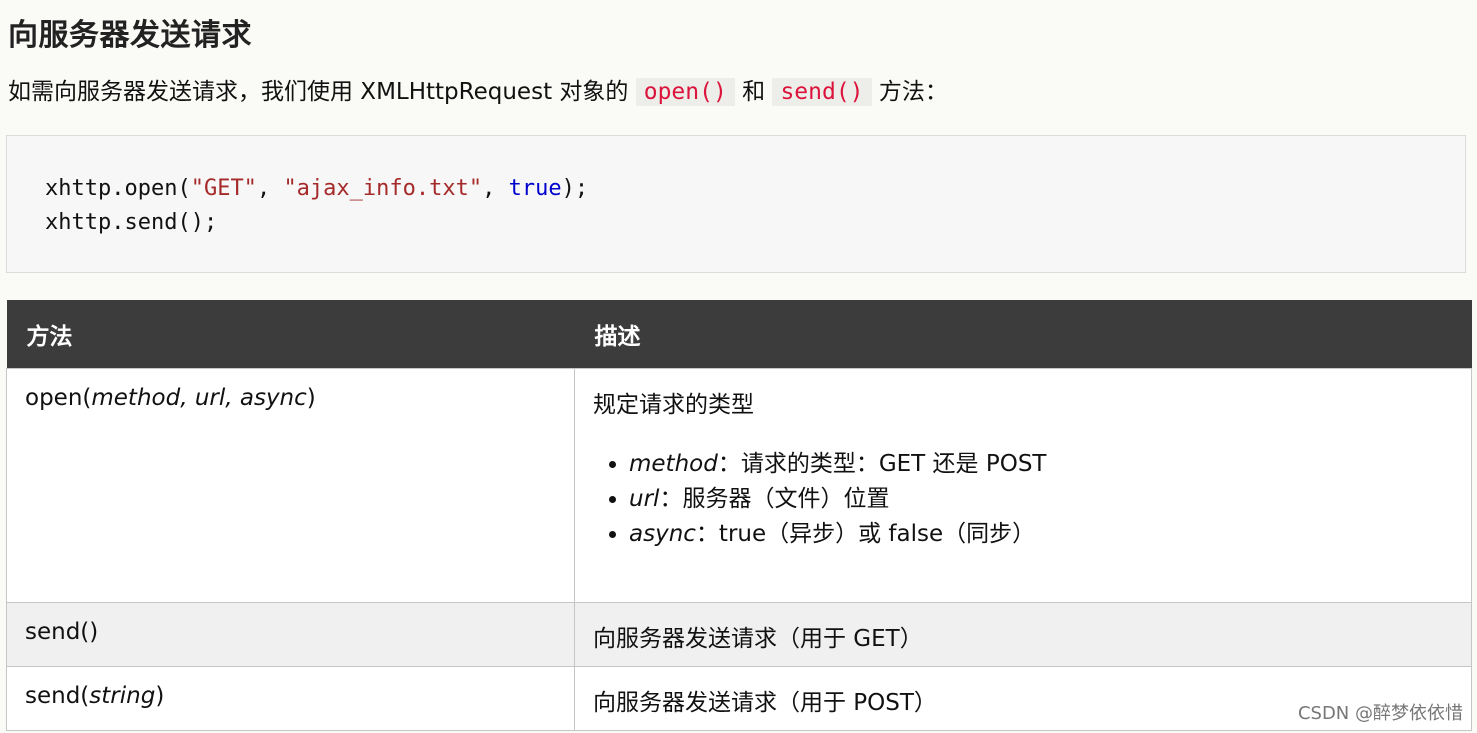 The width and height of the screenshot is (1477, 733). I want to click on table-row: send(string) 向服务器发送请求（用于 POST）, so click(739, 698).